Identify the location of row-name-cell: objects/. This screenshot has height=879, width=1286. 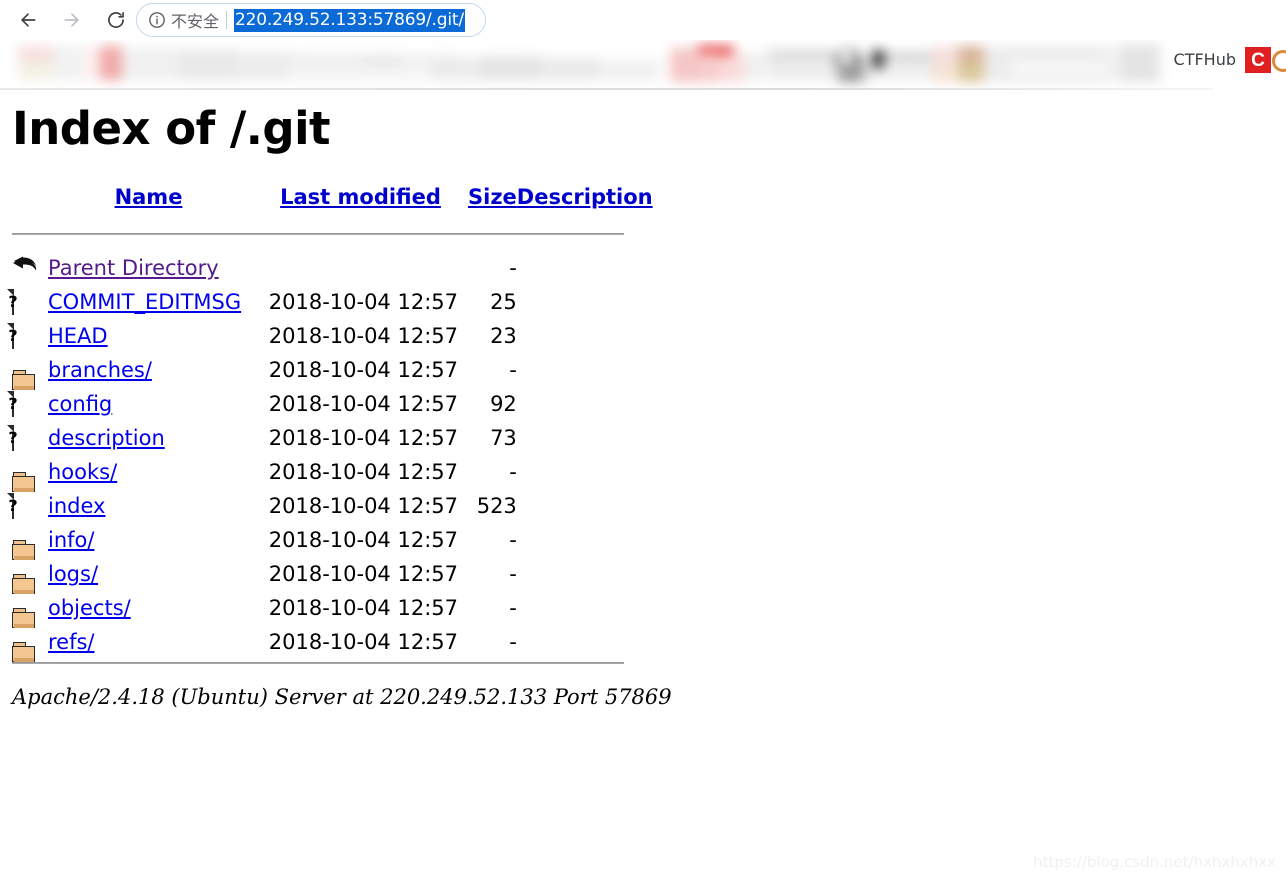
(150, 608).